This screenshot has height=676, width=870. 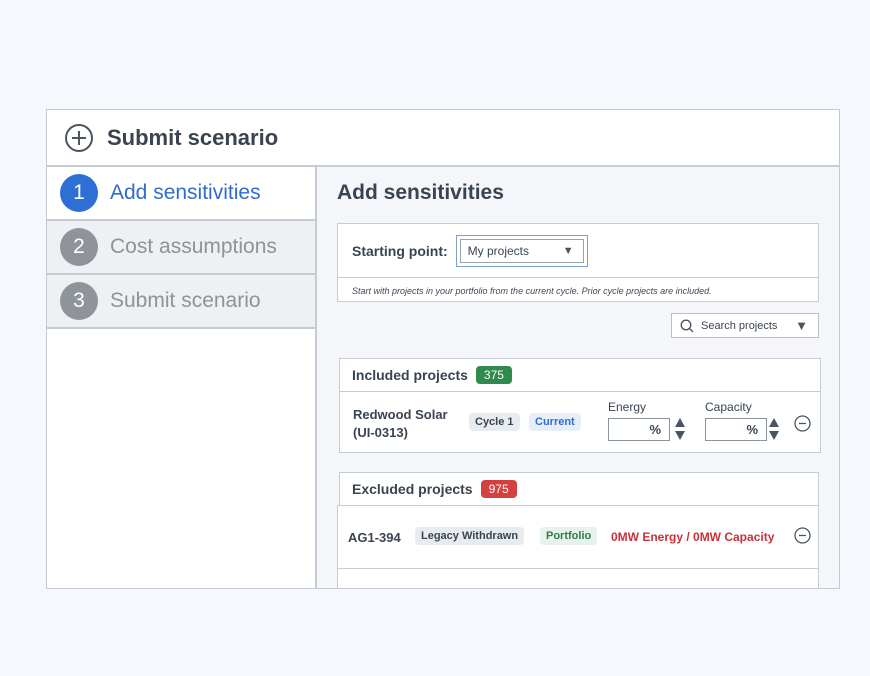 What do you see at coordinates (193, 246) in the screenshot?
I see `step-label: Cost assumptions` at bounding box center [193, 246].